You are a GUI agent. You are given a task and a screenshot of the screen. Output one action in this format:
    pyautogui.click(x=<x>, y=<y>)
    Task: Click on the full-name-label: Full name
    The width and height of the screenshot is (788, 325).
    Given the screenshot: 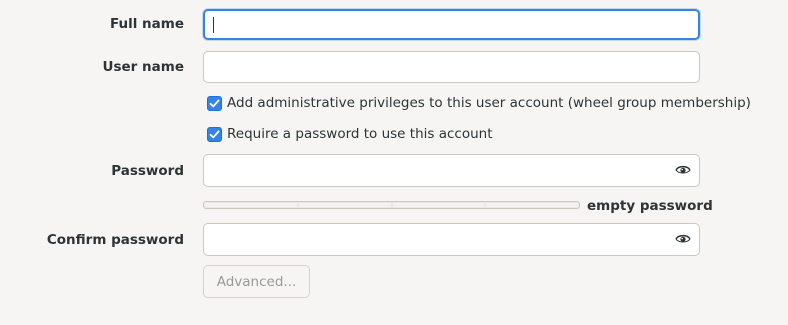 What is the action you would take?
    pyautogui.click(x=146, y=24)
    